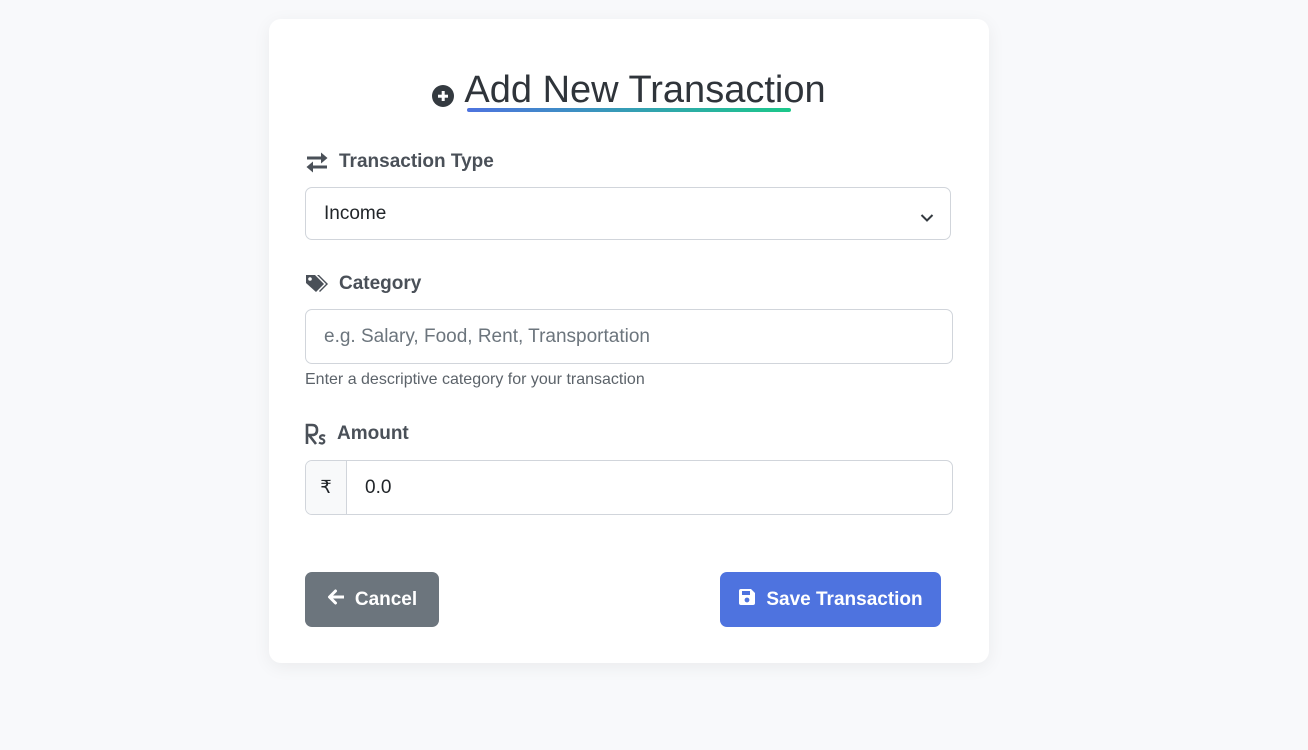 The height and width of the screenshot is (750, 1308). What do you see at coordinates (629, 110) in the screenshot?
I see `title-underline` at bounding box center [629, 110].